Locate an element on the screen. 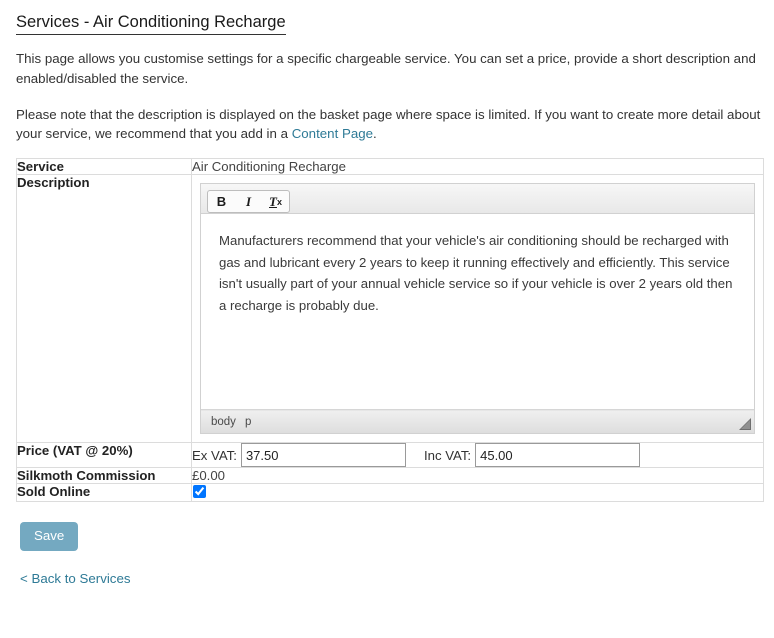 The width and height of the screenshot is (774, 638). table-row-sold-online: Sold Online is located at coordinates (390, 493).